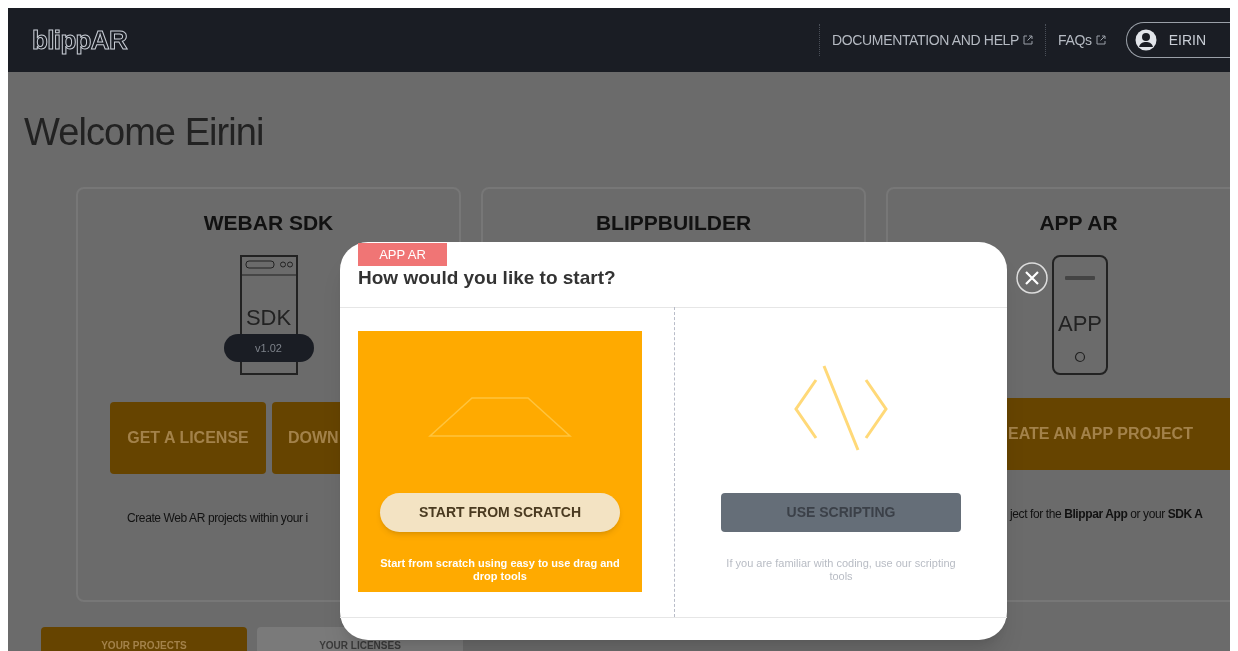  Describe the element at coordinates (268, 347) in the screenshot. I see `version-badge: v1.02` at that location.